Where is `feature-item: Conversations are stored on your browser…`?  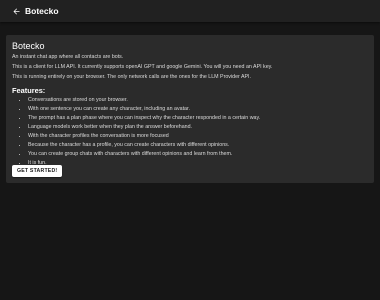
feature-item: Conversations are stored on your browser… is located at coordinates (198, 100).